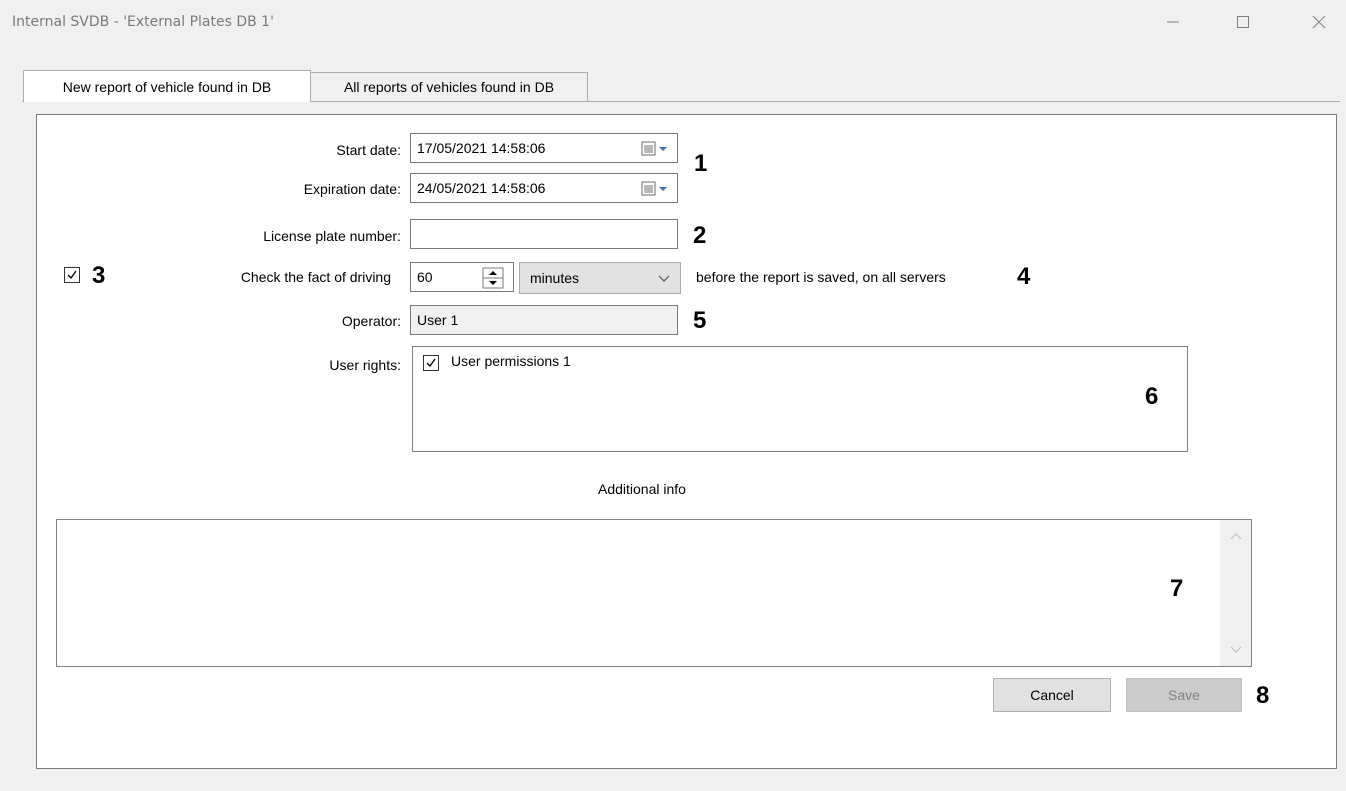  Describe the element at coordinates (332, 236) in the screenshot. I see `license-plate-label: License plate number:` at that location.